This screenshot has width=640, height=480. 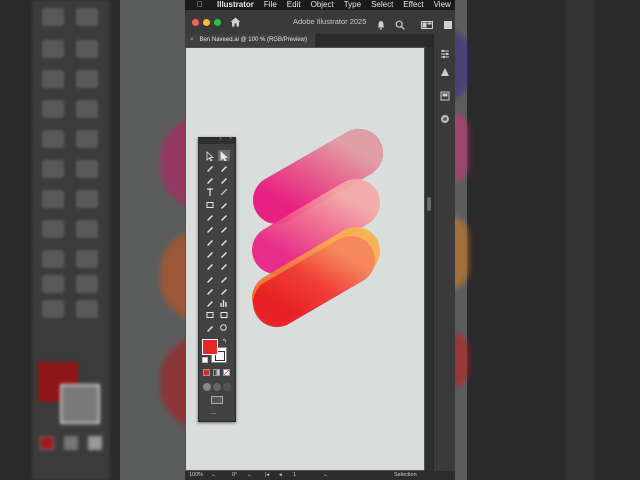 I want to click on swap-fill-stroke-icon: ↰, so click(x=224, y=341).